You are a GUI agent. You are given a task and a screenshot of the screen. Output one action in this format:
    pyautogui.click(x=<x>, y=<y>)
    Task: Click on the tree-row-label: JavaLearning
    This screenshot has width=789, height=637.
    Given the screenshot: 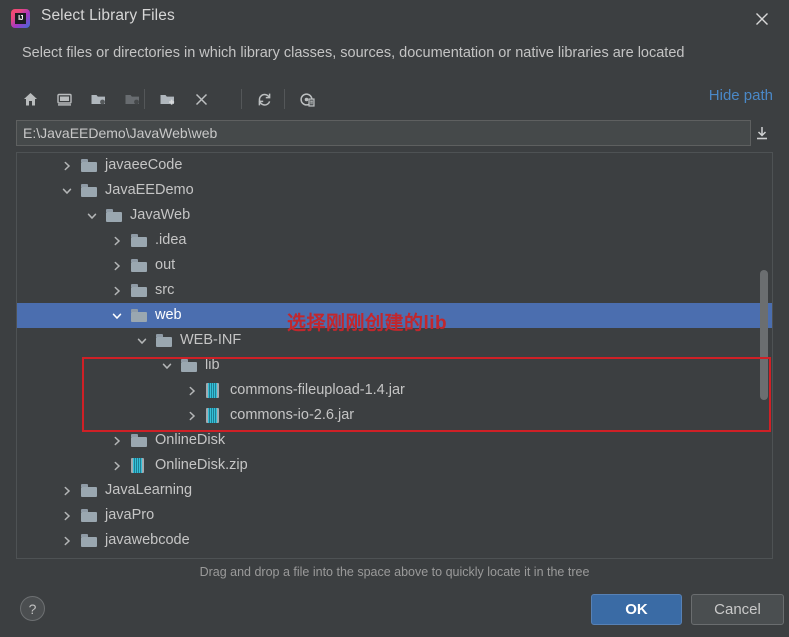 What is the action you would take?
    pyautogui.click(x=149, y=490)
    